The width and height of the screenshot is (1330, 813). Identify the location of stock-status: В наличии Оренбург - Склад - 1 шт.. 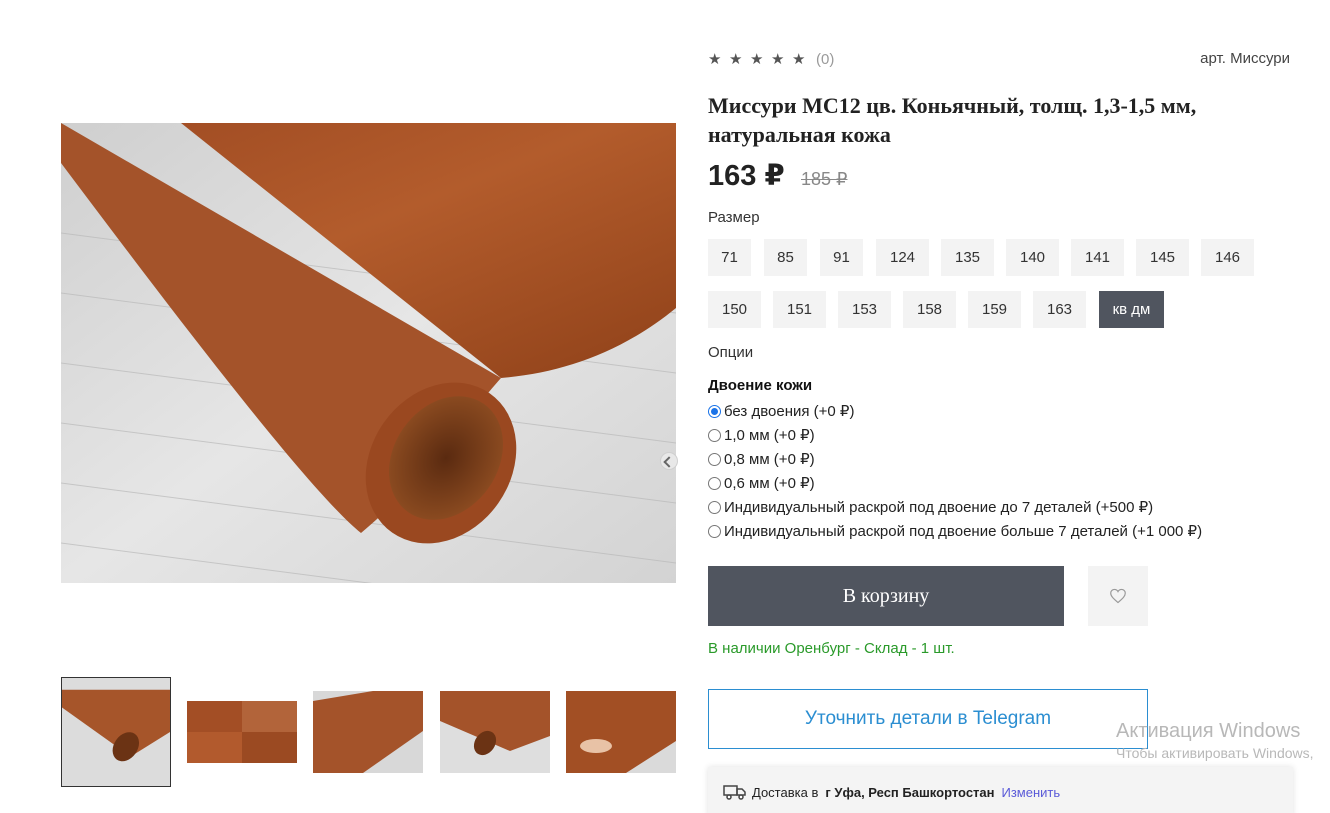
(831, 648).